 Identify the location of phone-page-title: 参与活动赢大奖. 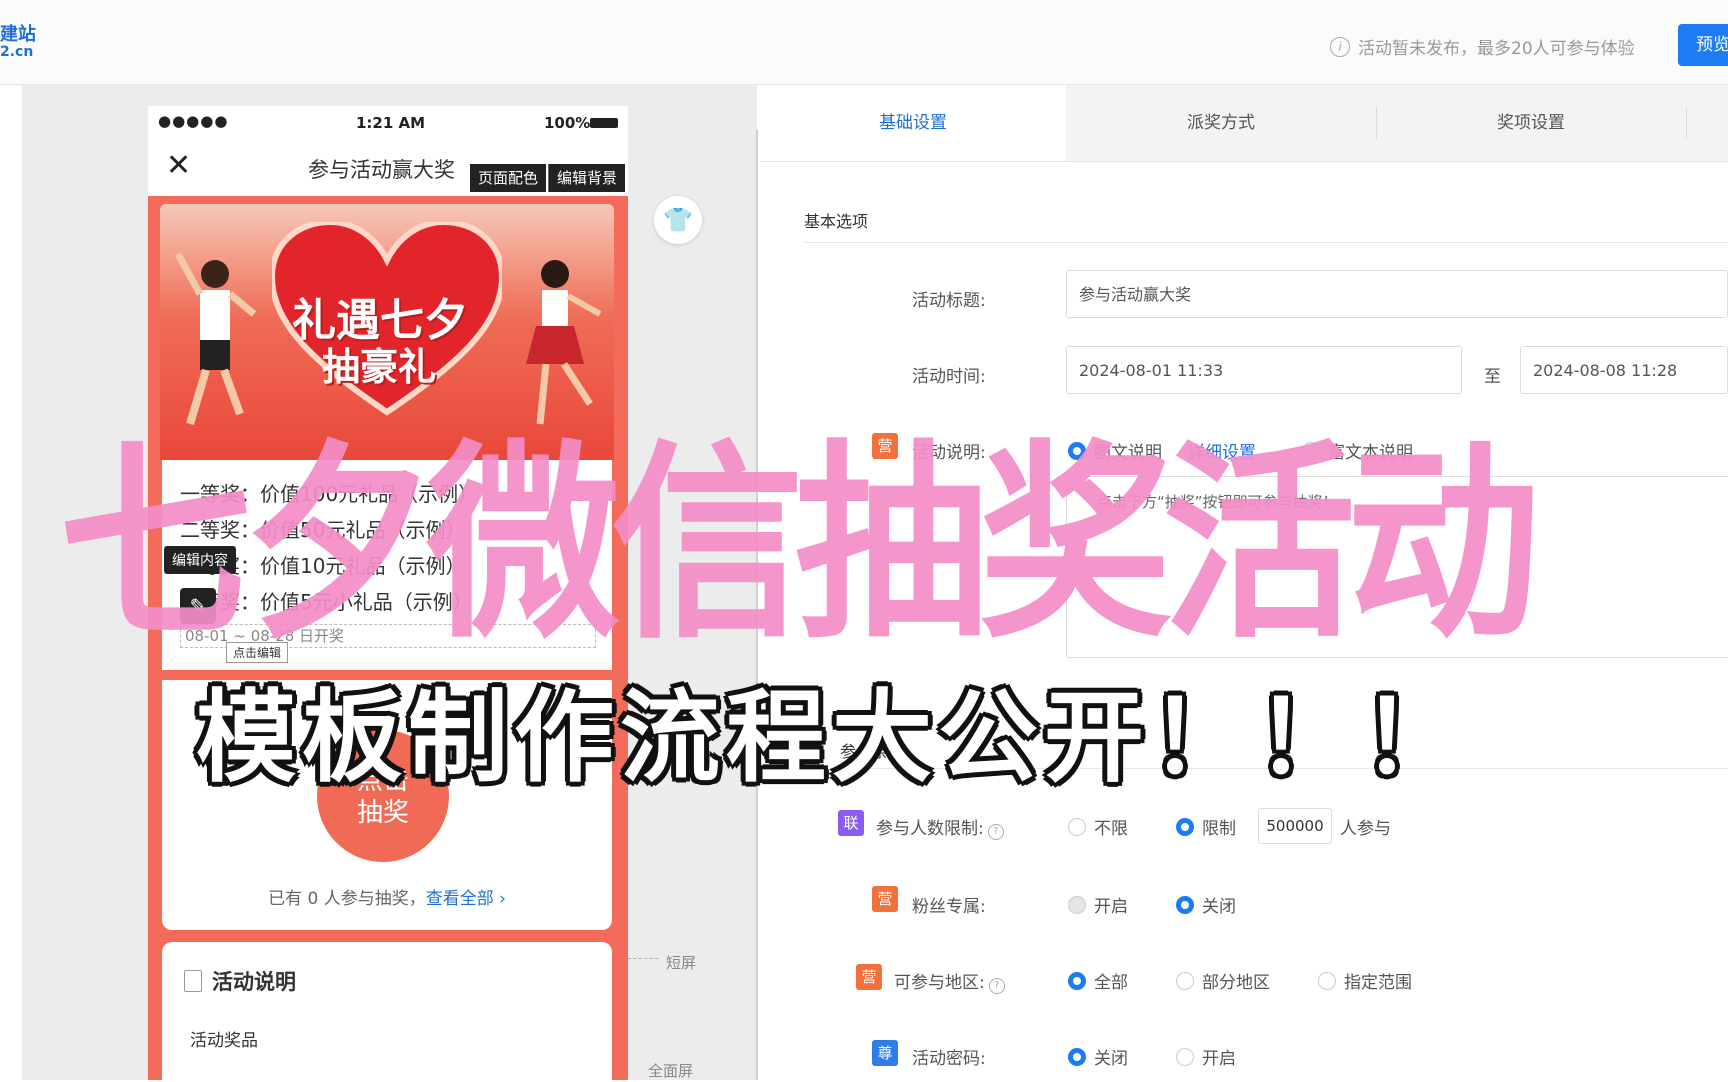
(381, 170).